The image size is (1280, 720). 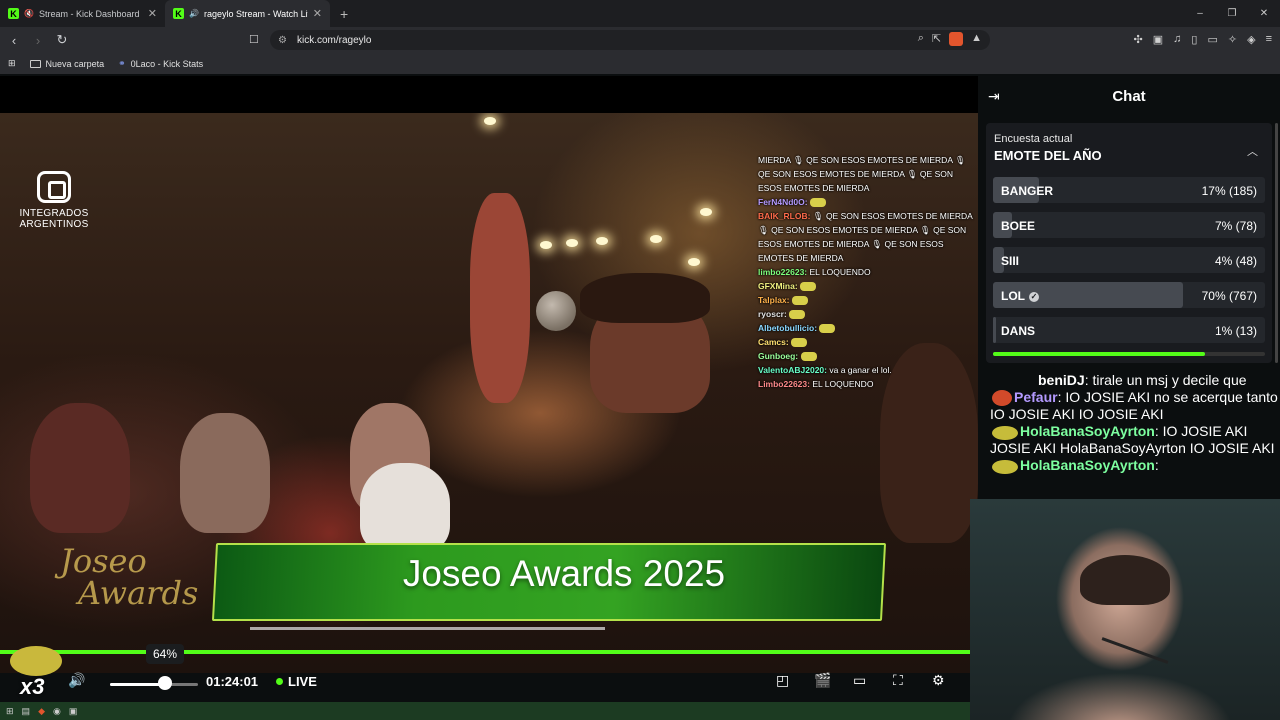 What do you see at coordinates (1129, 260) in the screenshot?
I see `poll-option: SIII 4% (48)` at bounding box center [1129, 260].